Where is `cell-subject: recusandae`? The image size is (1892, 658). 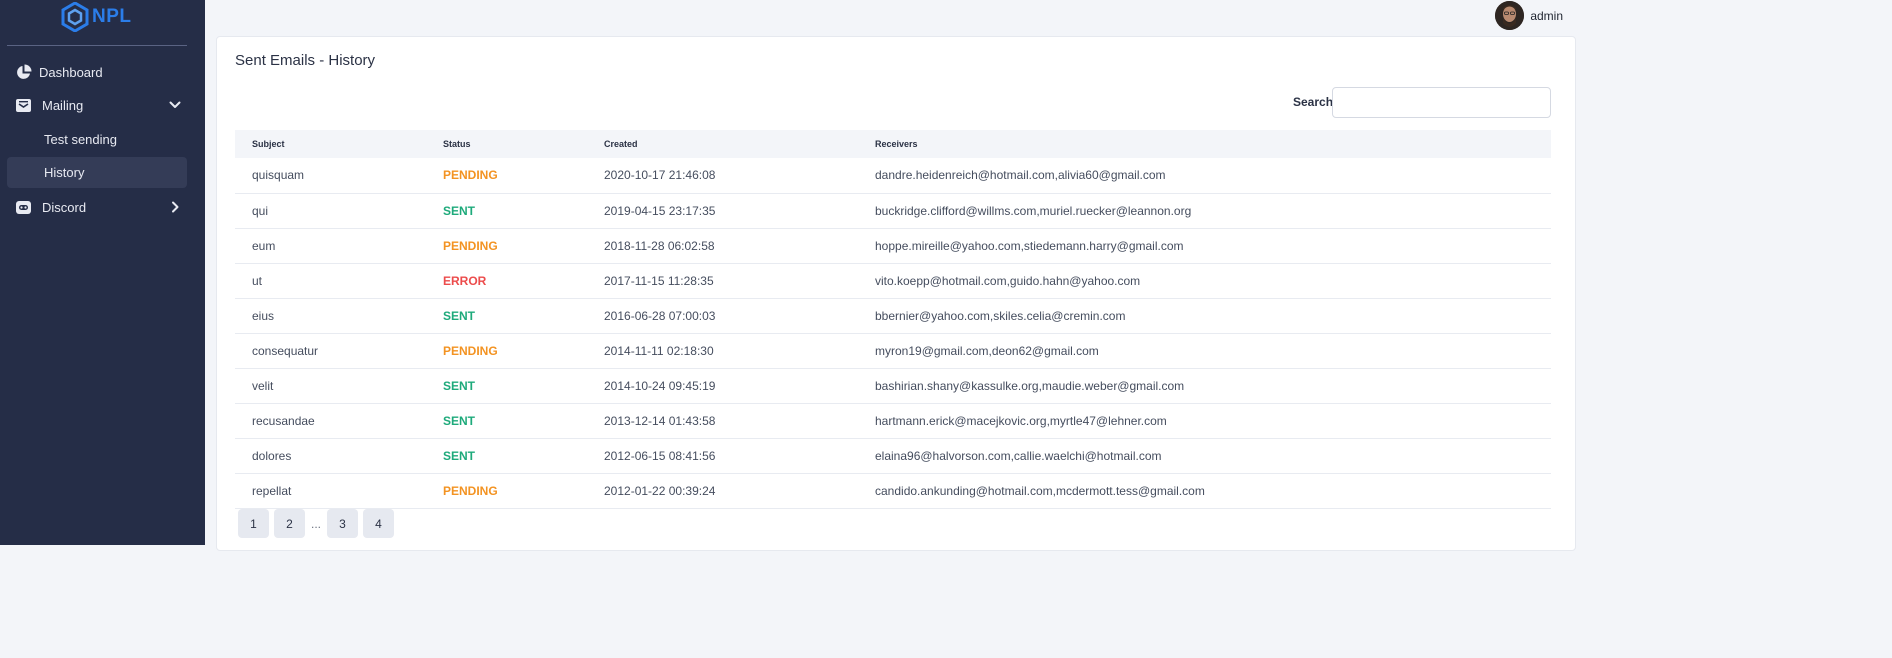
cell-subject: recusandae is located at coordinates (330, 421).